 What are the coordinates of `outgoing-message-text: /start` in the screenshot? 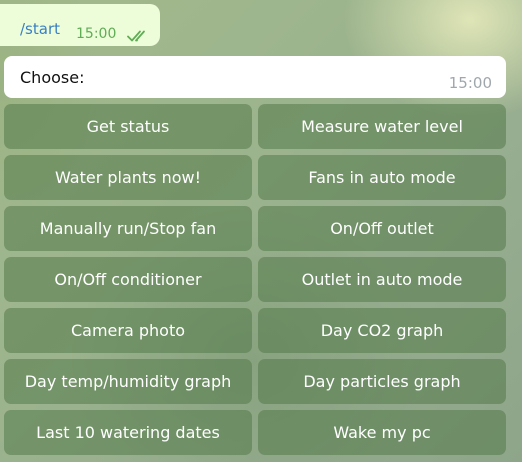 It's located at (40, 29).